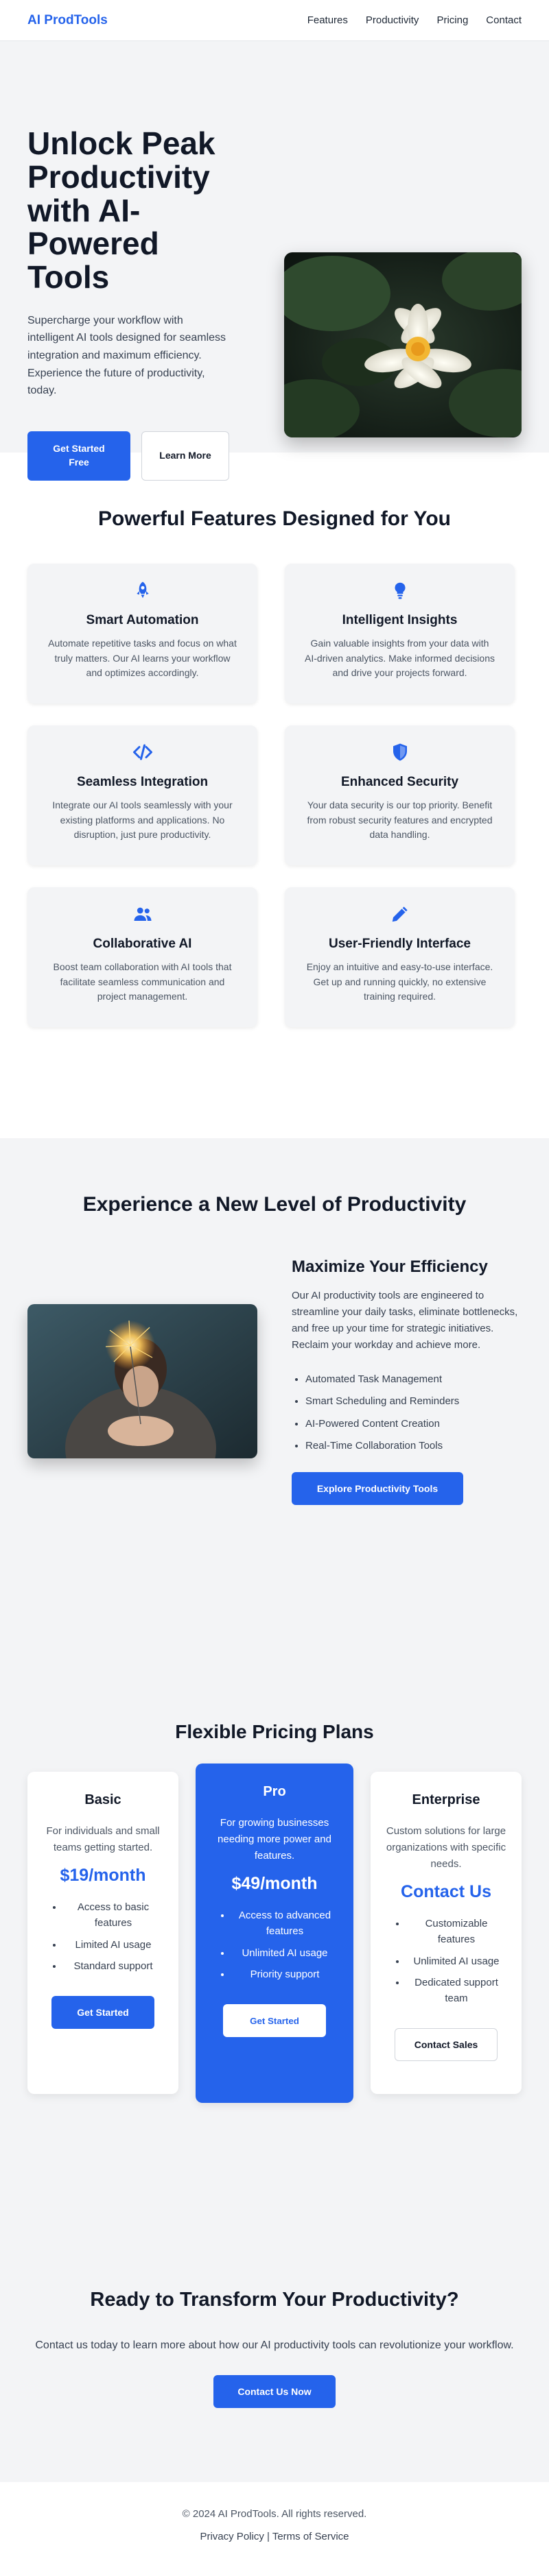  I want to click on water-lily-illustration, so click(403, 345).